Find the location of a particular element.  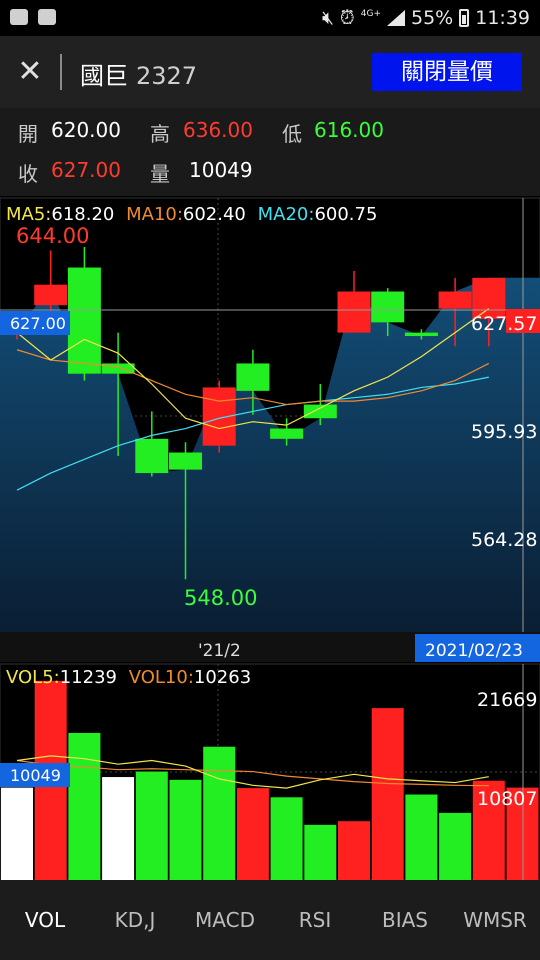

stock-name: 國巨 is located at coordinates (104, 76).